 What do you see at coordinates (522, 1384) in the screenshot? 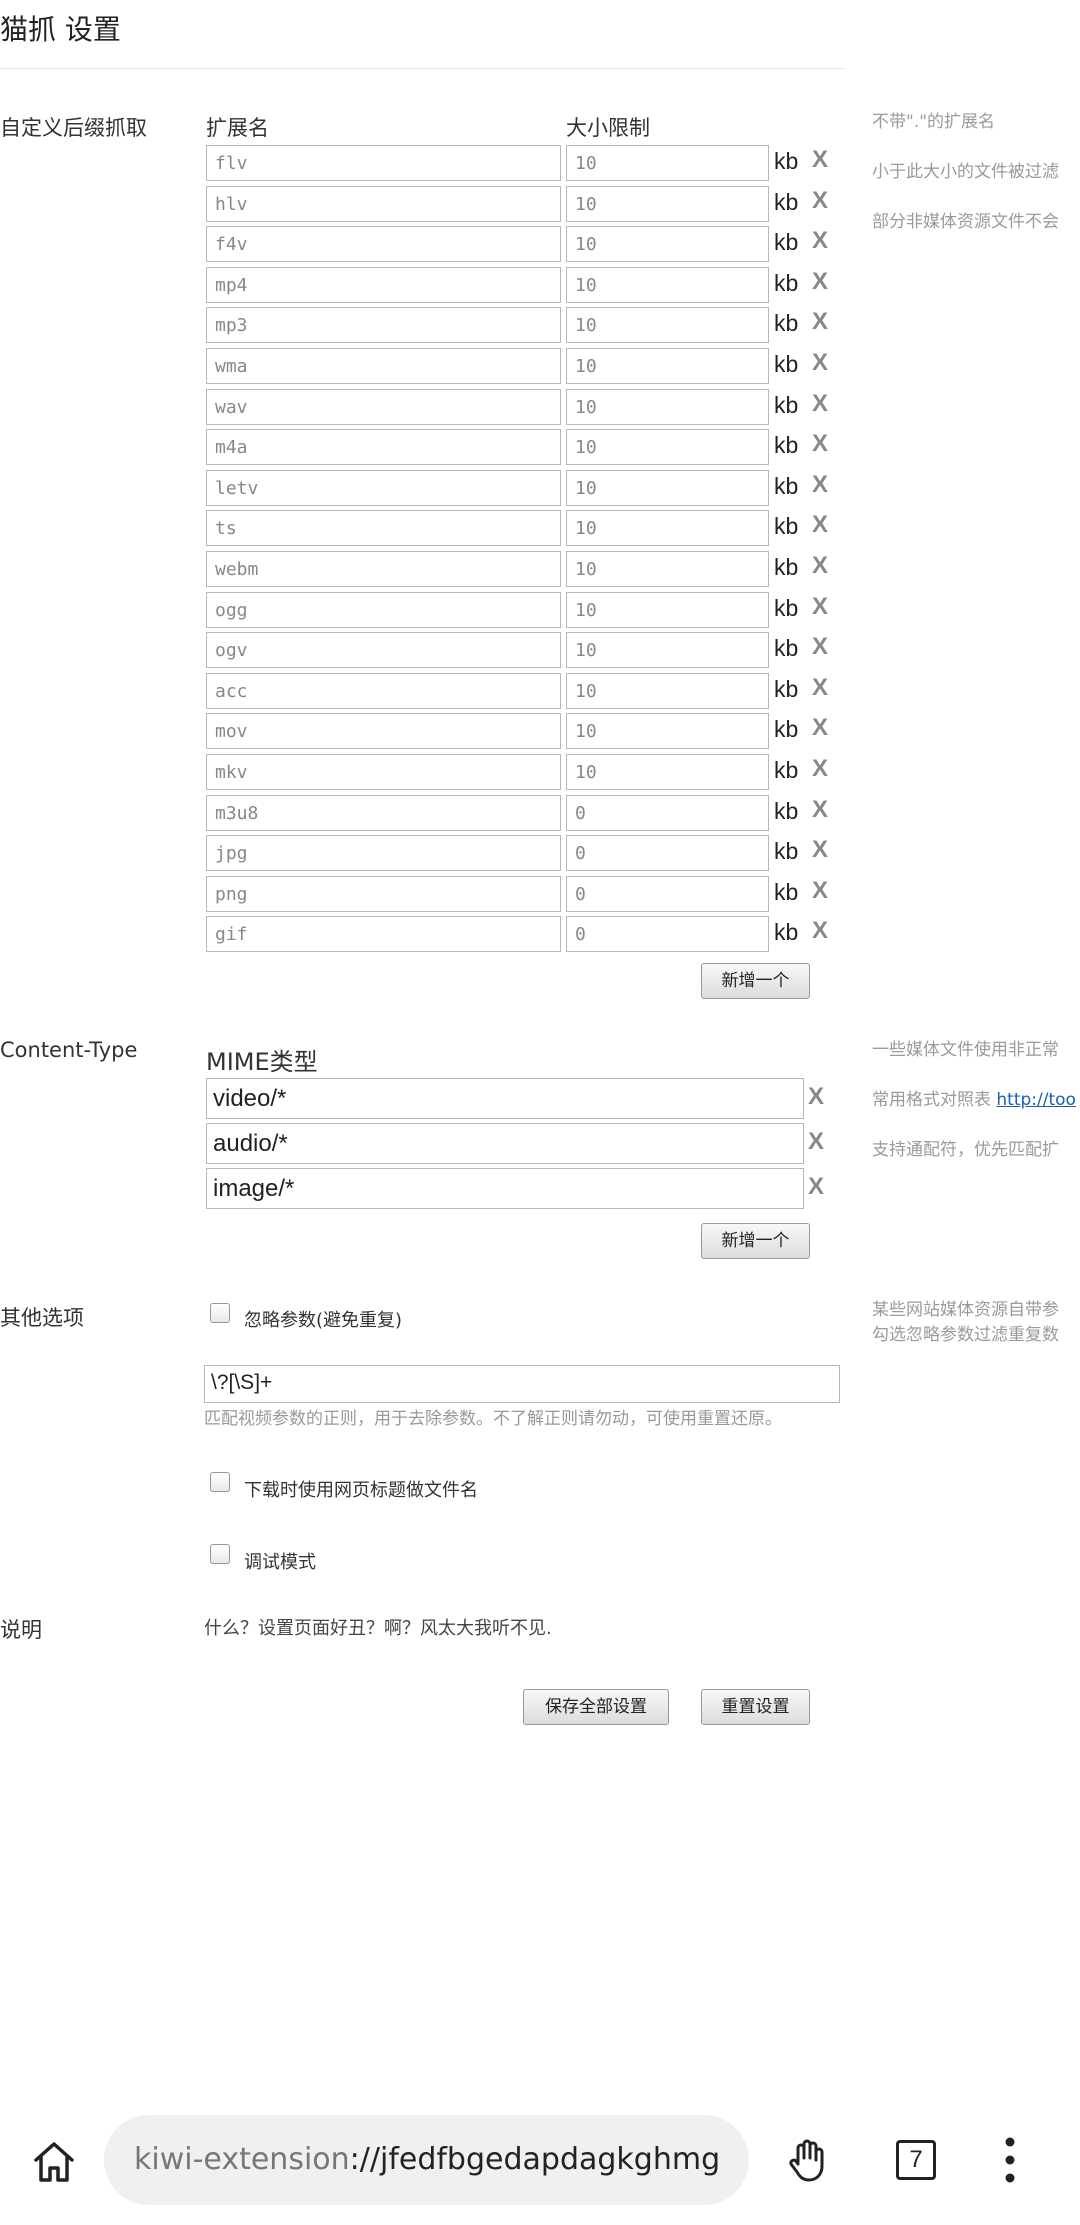
I see `param-regex-input: \?[\S]+` at bounding box center [522, 1384].